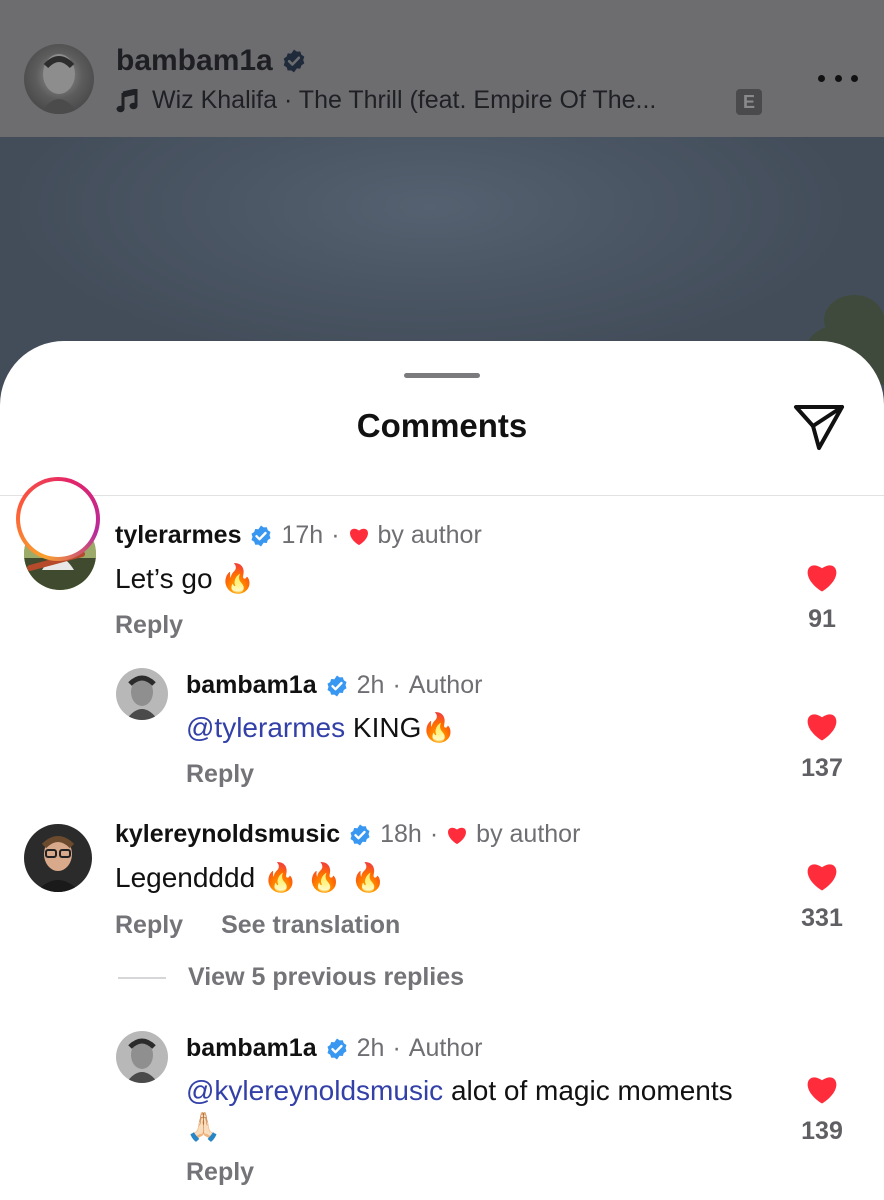  Describe the element at coordinates (265, 727) in the screenshot. I see `mention-link: @tylerarmes` at that location.